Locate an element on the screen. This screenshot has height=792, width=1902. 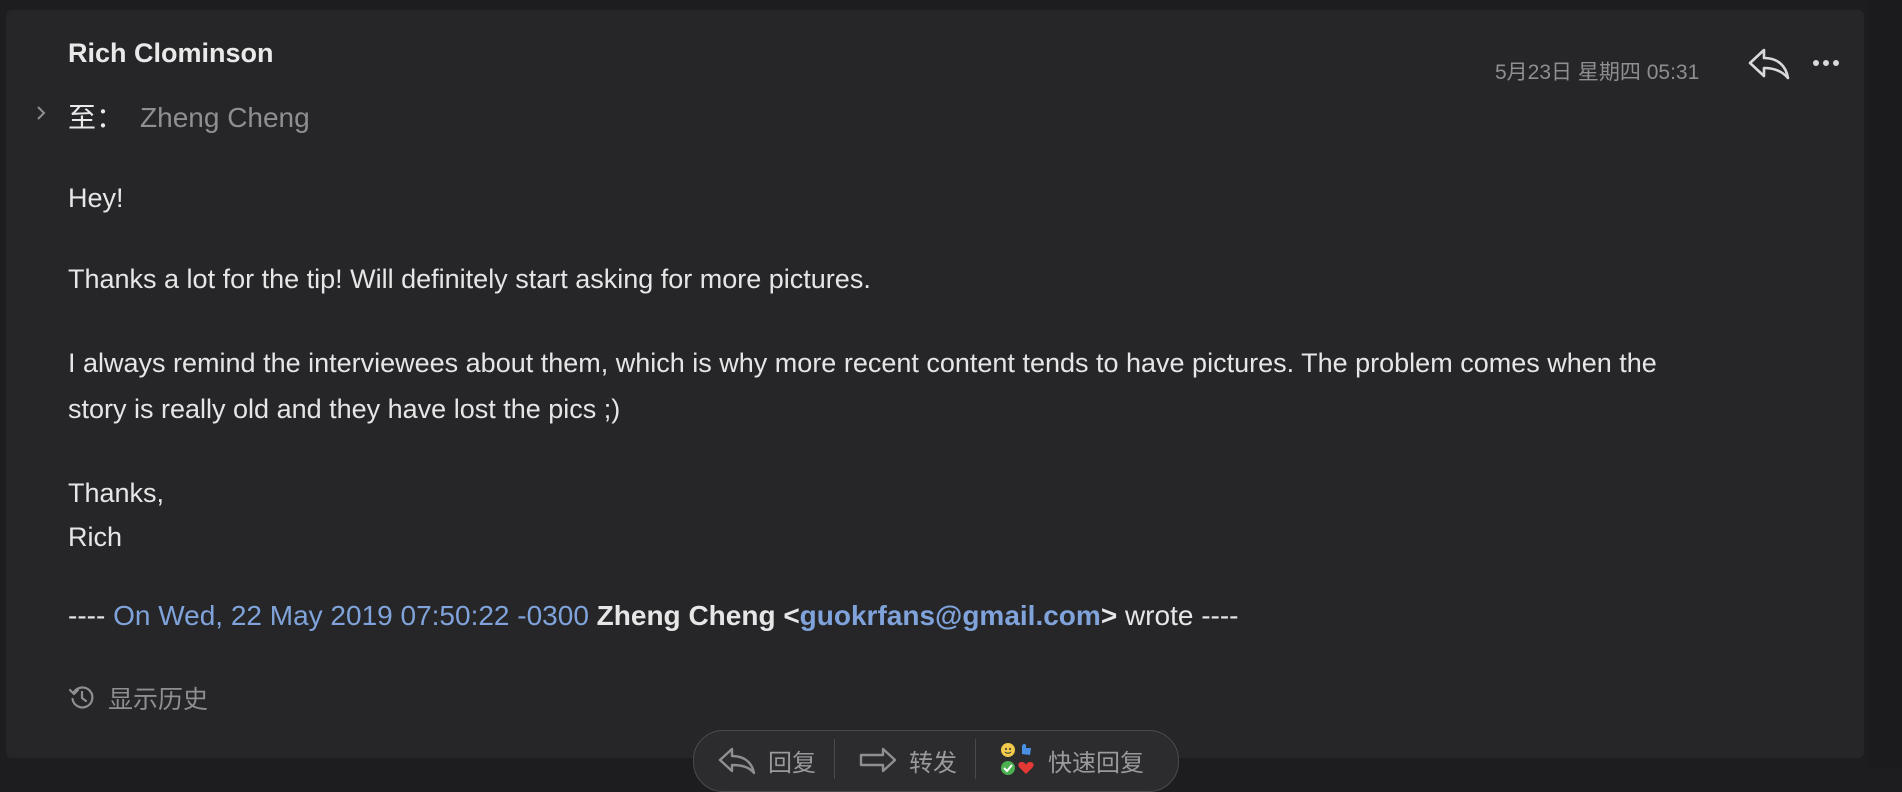
quote-author-close: > is located at coordinates (1109, 615).